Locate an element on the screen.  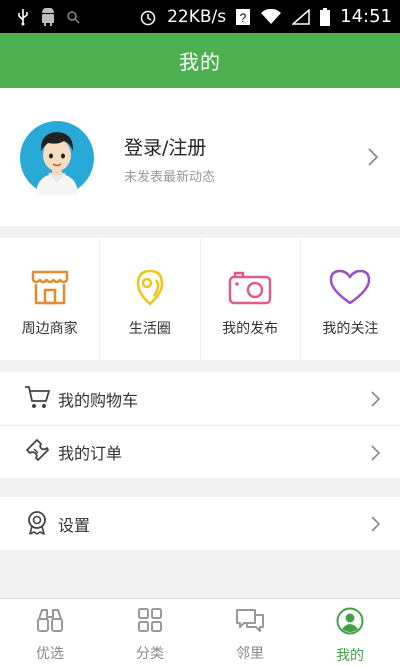
profile-subtitle: 未发表最新动态 is located at coordinates (170, 177).